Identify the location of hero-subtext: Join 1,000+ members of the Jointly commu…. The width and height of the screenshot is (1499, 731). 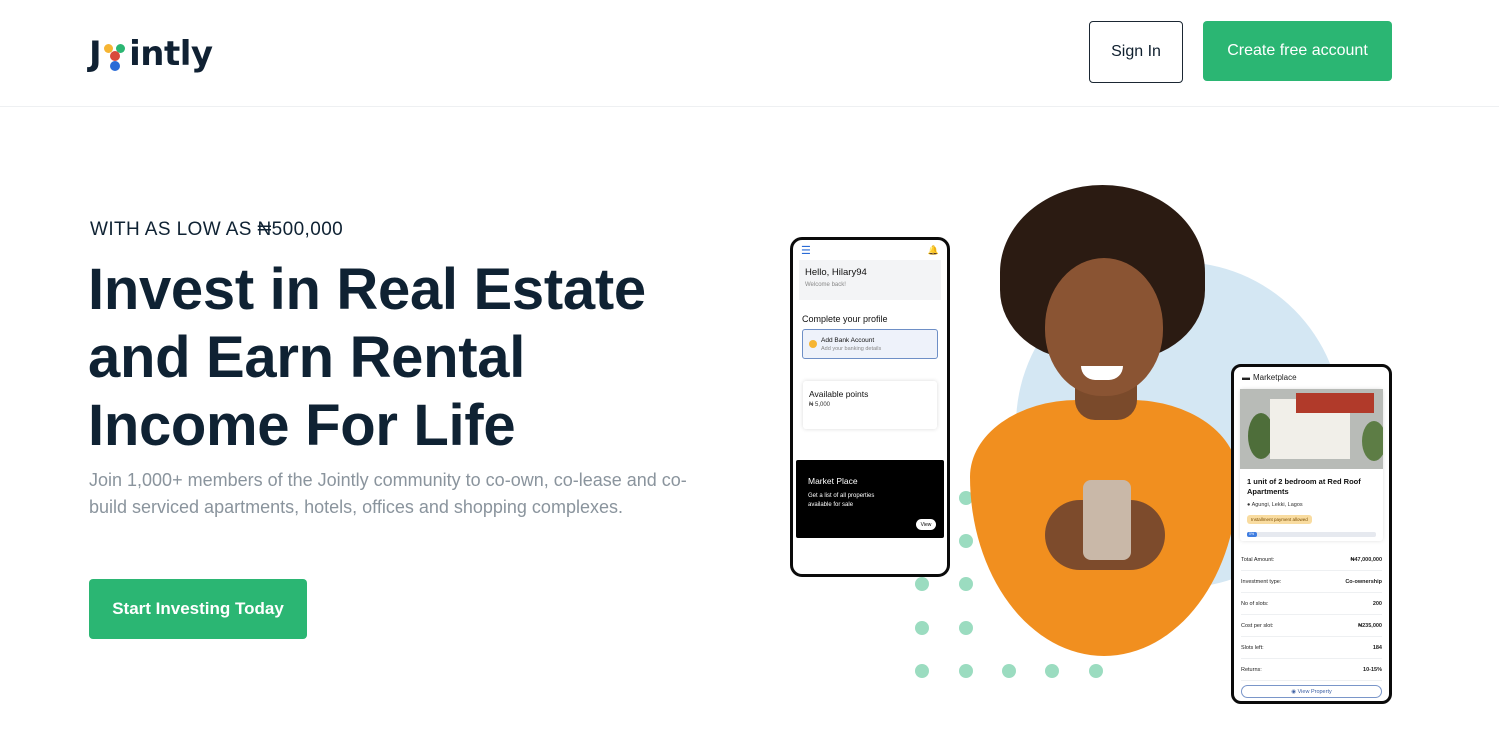
(388, 493).